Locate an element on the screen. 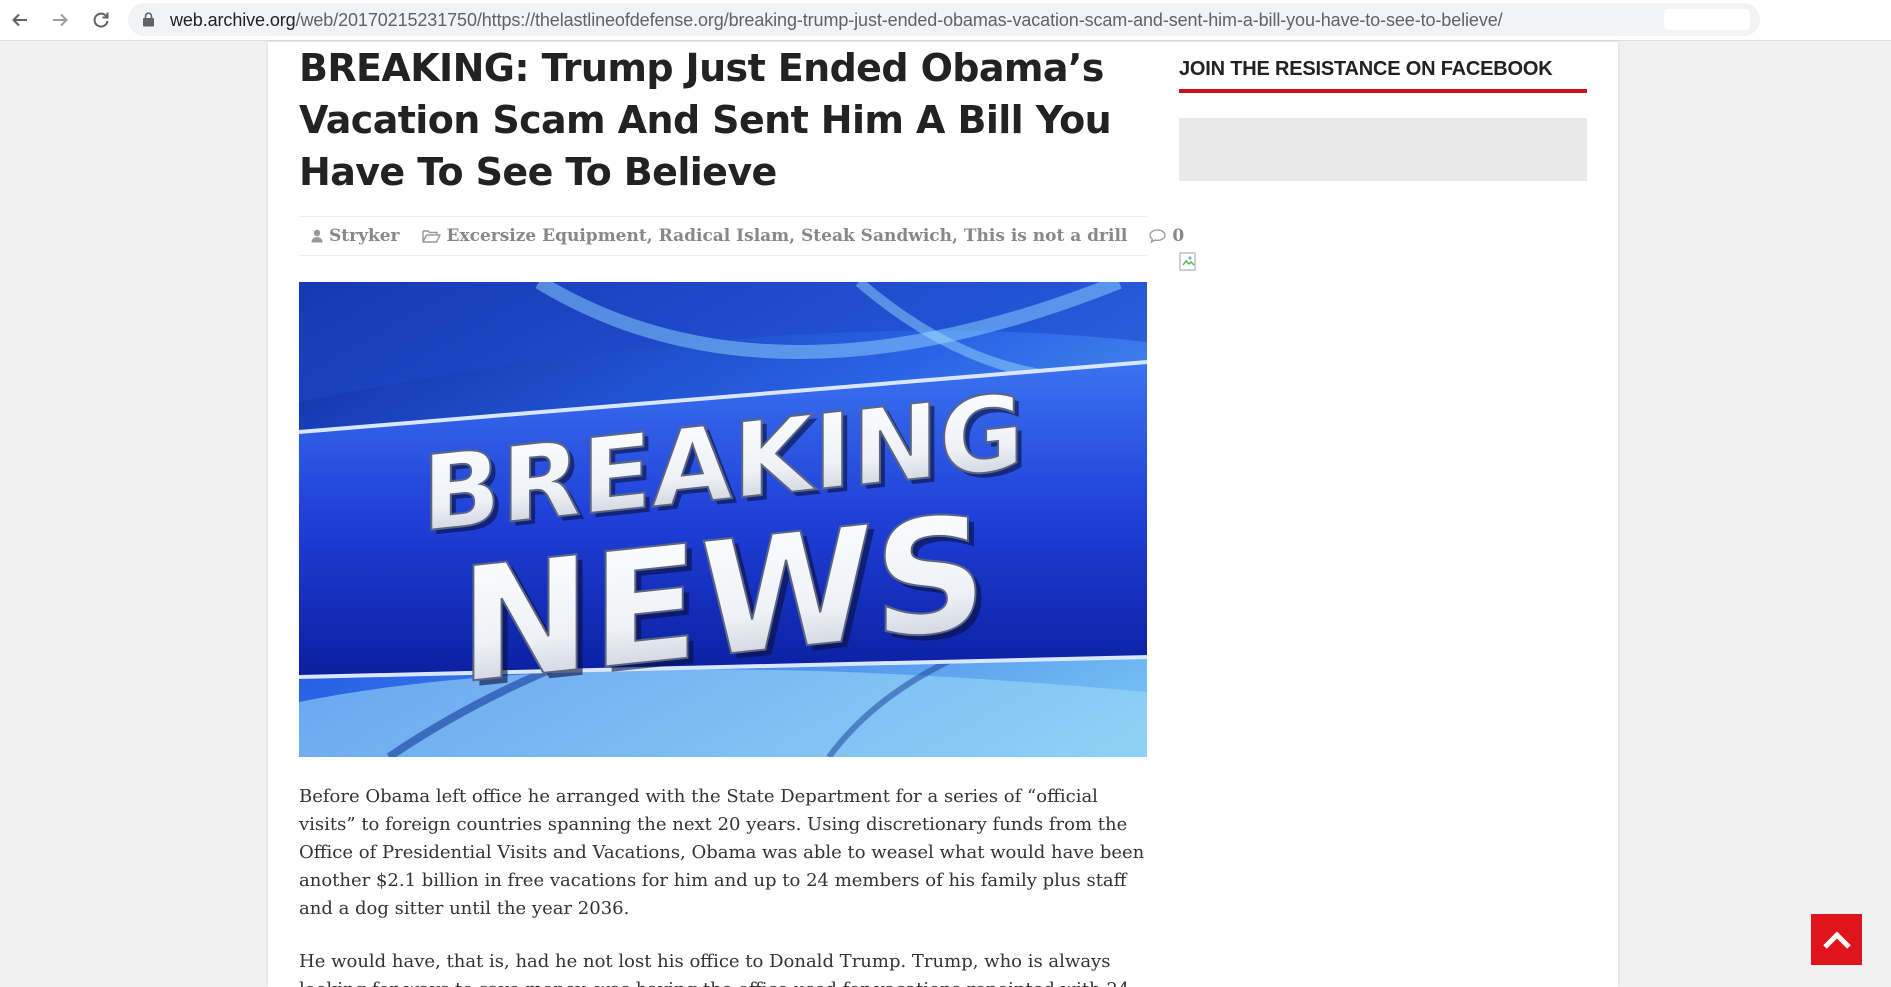  category-link: This is not a drill is located at coordinates (1046, 236).